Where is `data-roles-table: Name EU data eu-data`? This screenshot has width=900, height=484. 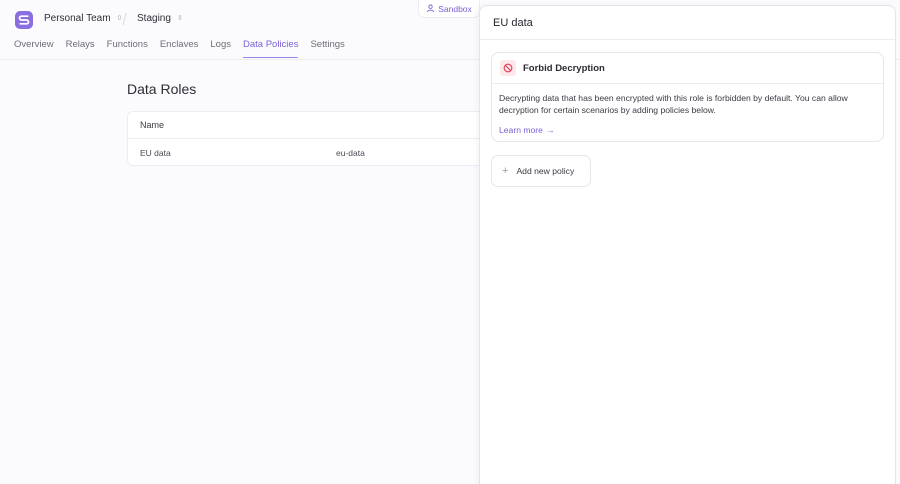
data-roles-table: Name EU data eu-data is located at coordinates (307, 138).